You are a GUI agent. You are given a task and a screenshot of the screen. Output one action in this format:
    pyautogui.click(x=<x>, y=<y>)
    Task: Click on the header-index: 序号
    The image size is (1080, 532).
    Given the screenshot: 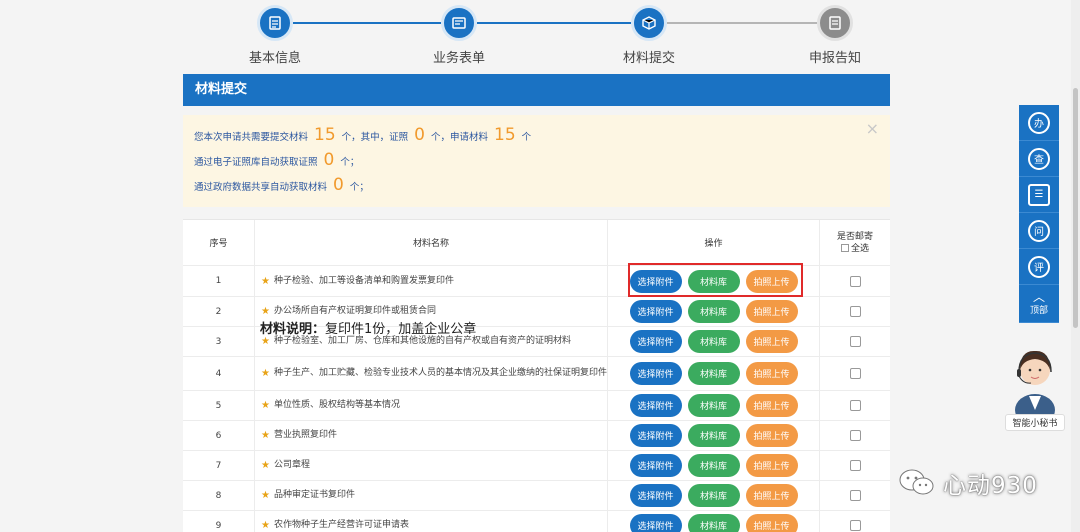 What is the action you would take?
    pyautogui.click(x=219, y=242)
    